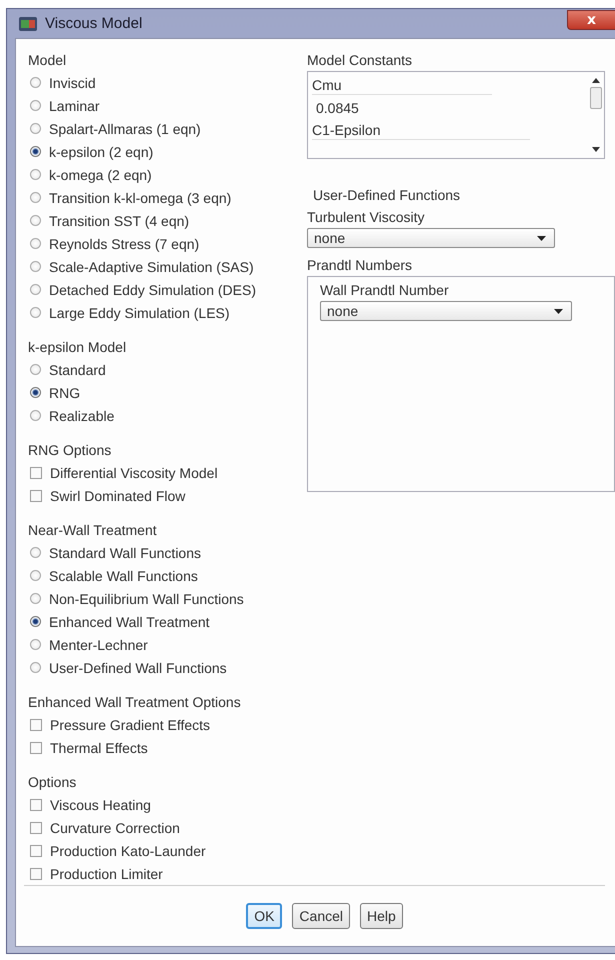 The image size is (615, 960). Describe the element at coordinates (125, 553) in the screenshot. I see `option-label: Standard Wall Functions` at that location.